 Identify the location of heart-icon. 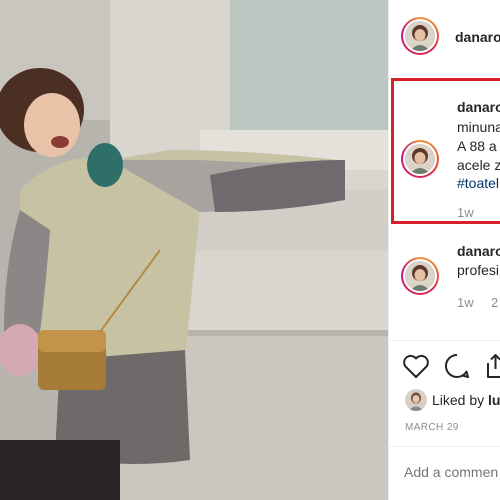
(416, 366).